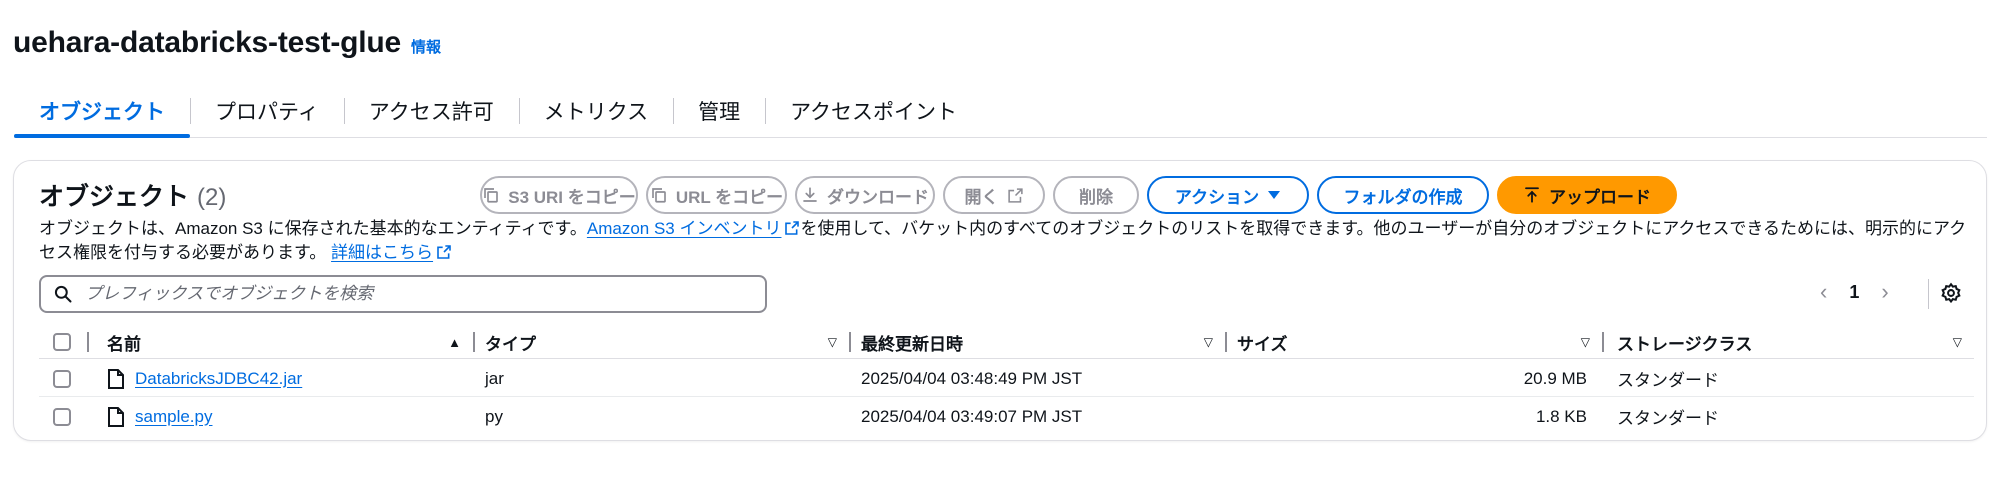 This screenshot has height=492, width=2000. What do you see at coordinates (1217, 197) in the screenshot?
I see `actions-label: アクション` at bounding box center [1217, 197].